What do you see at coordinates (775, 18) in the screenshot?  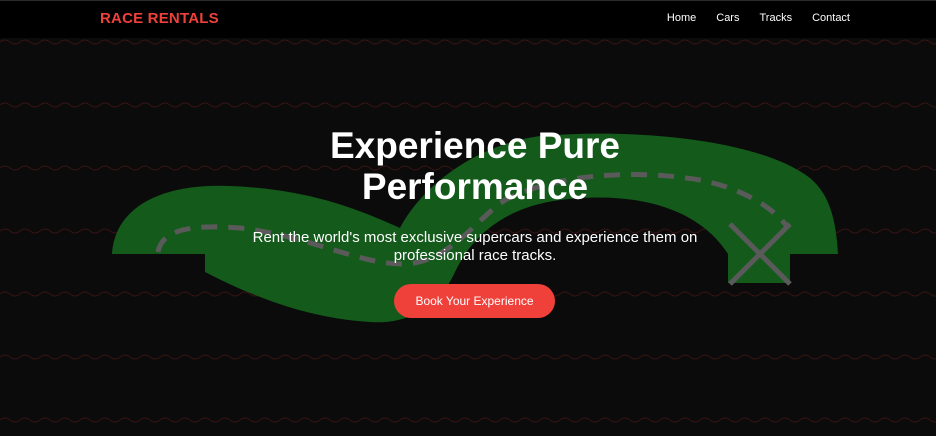 I see `nav-link-tracks: Tracks` at bounding box center [775, 18].